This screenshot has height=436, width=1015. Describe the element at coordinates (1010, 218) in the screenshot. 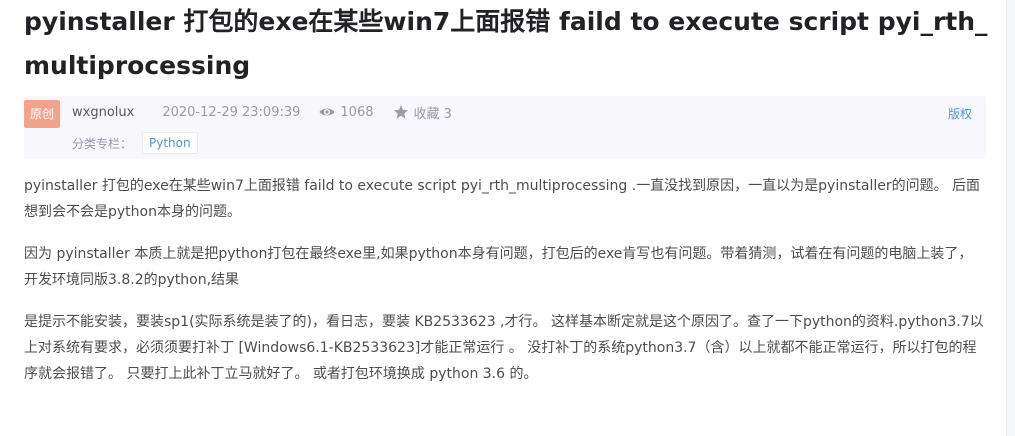

I see `page-scroll-edge` at that location.